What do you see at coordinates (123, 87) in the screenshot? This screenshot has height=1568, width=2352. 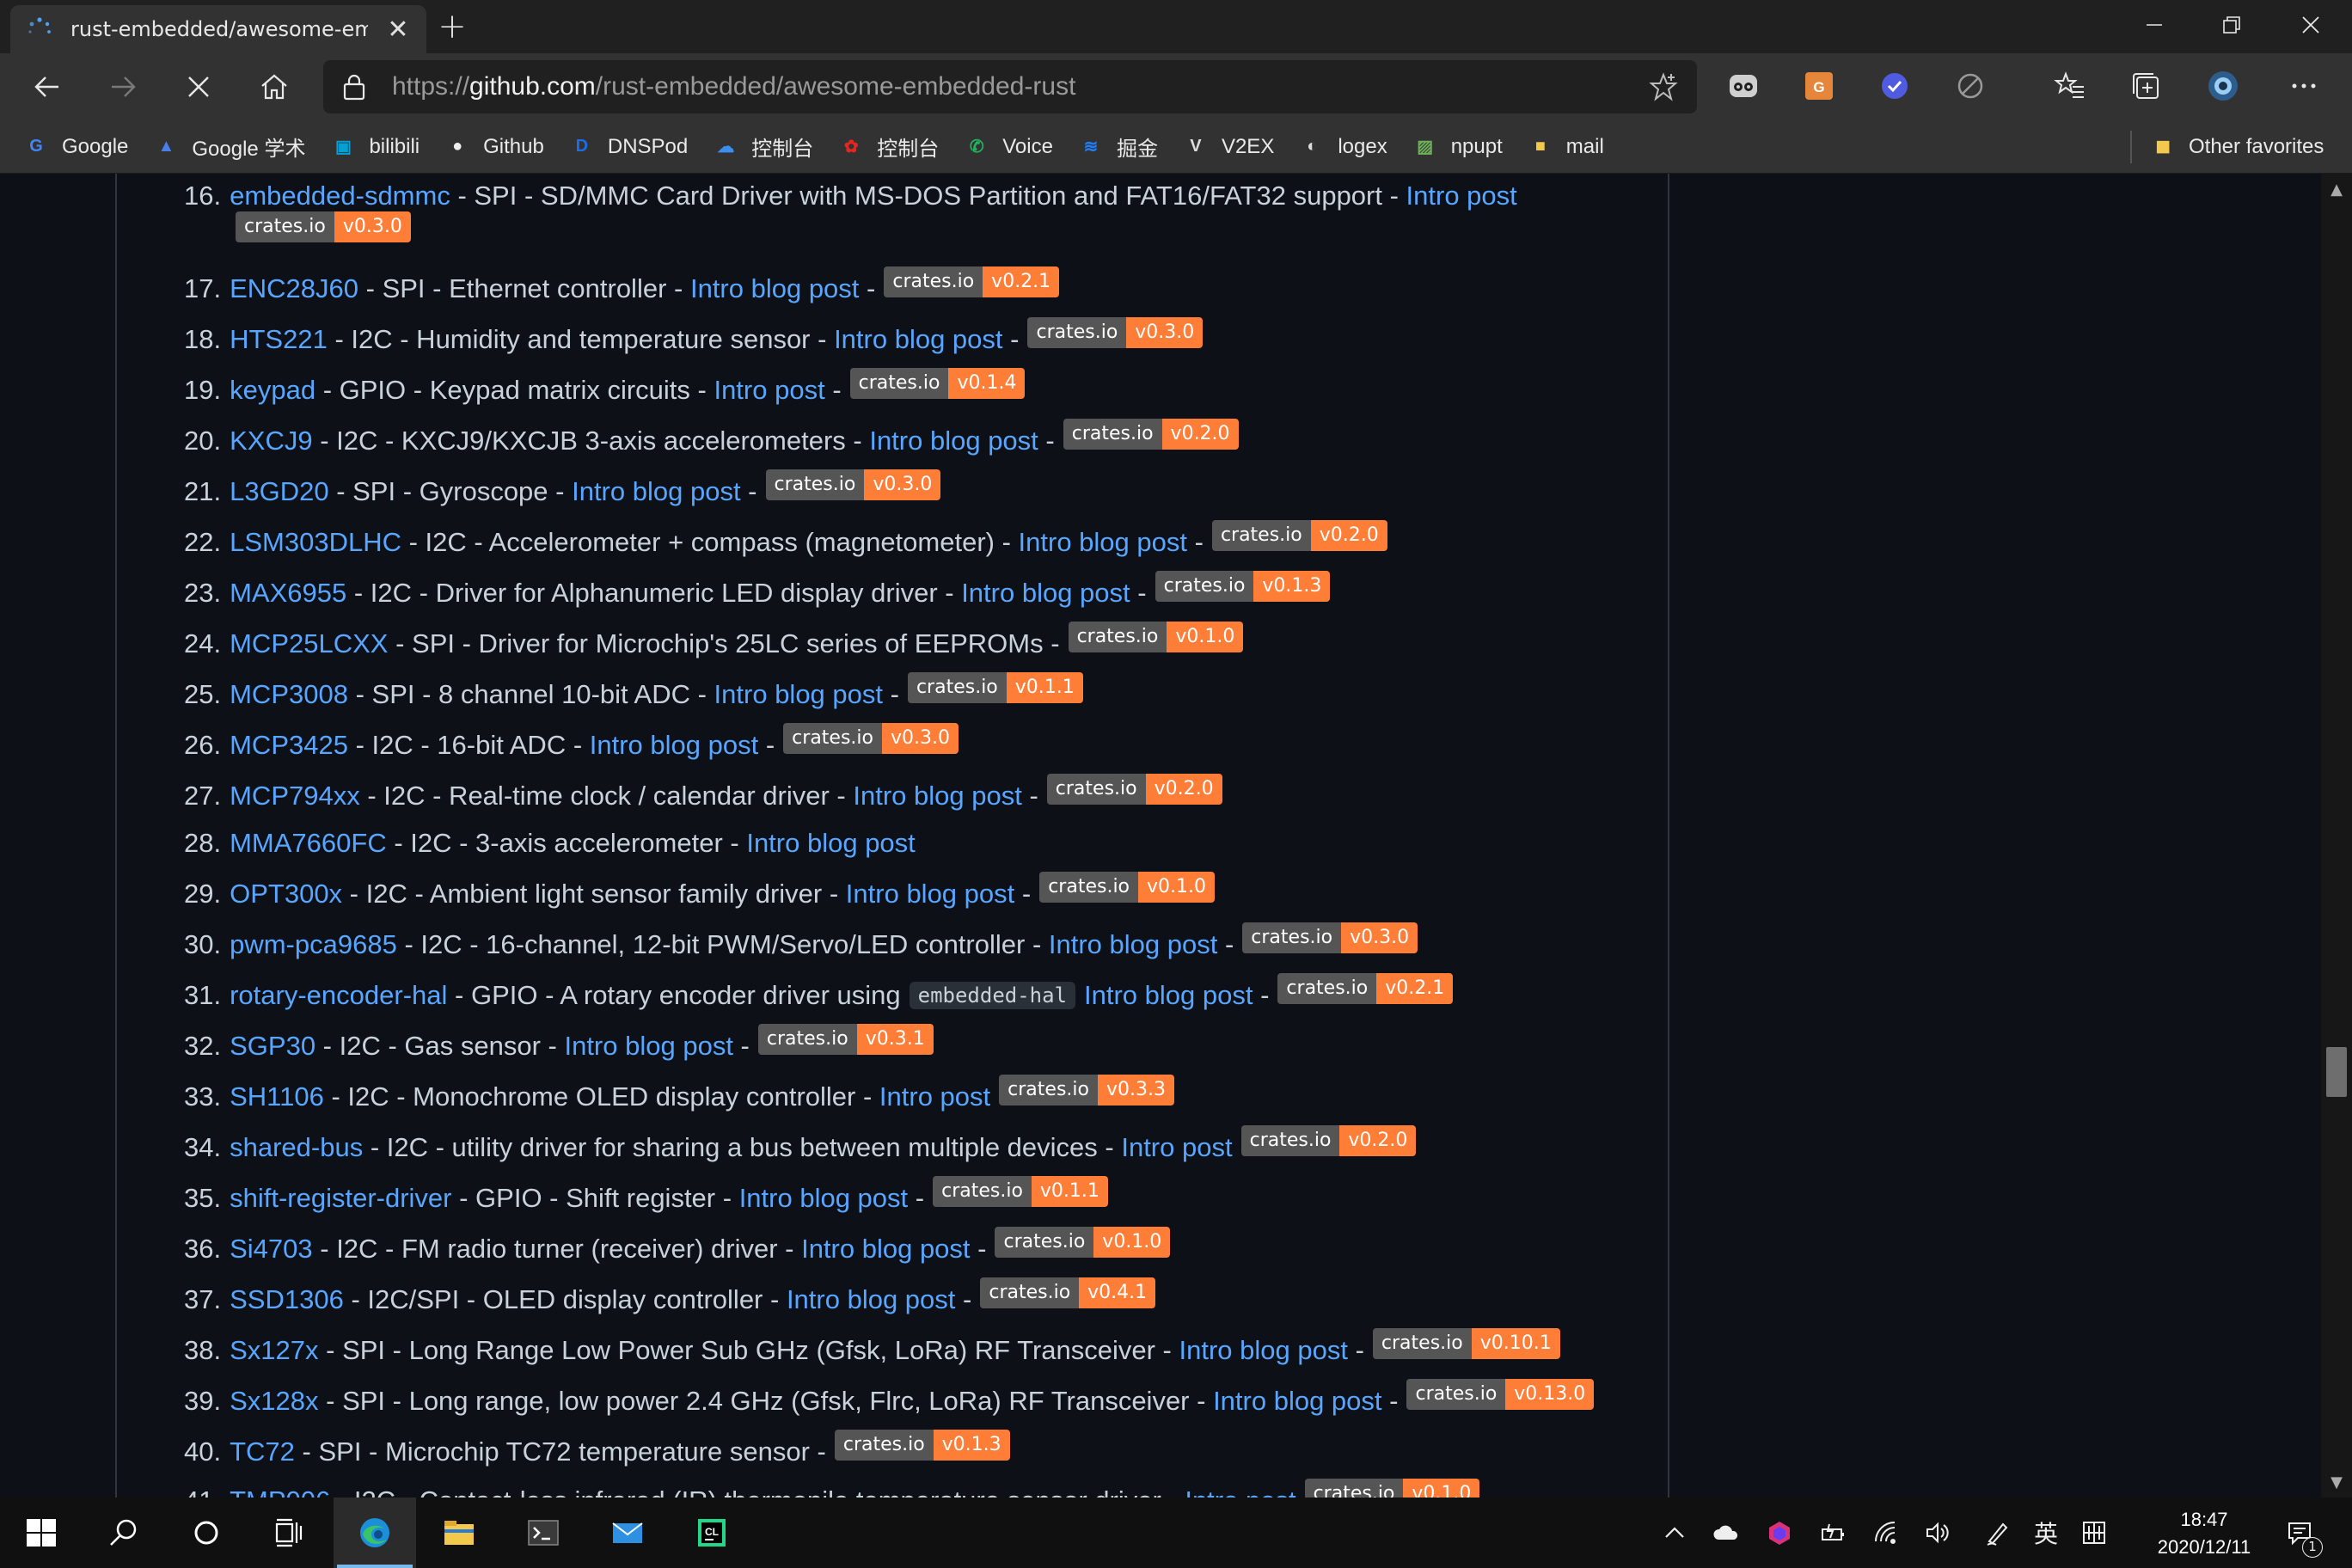 I see `forward-button` at bounding box center [123, 87].